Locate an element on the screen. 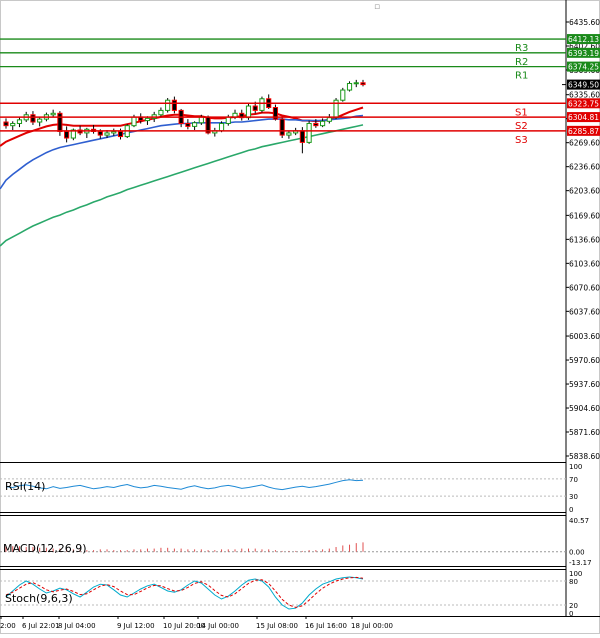  price-tick-label: 6435.60 is located at coordinates (584, 22).